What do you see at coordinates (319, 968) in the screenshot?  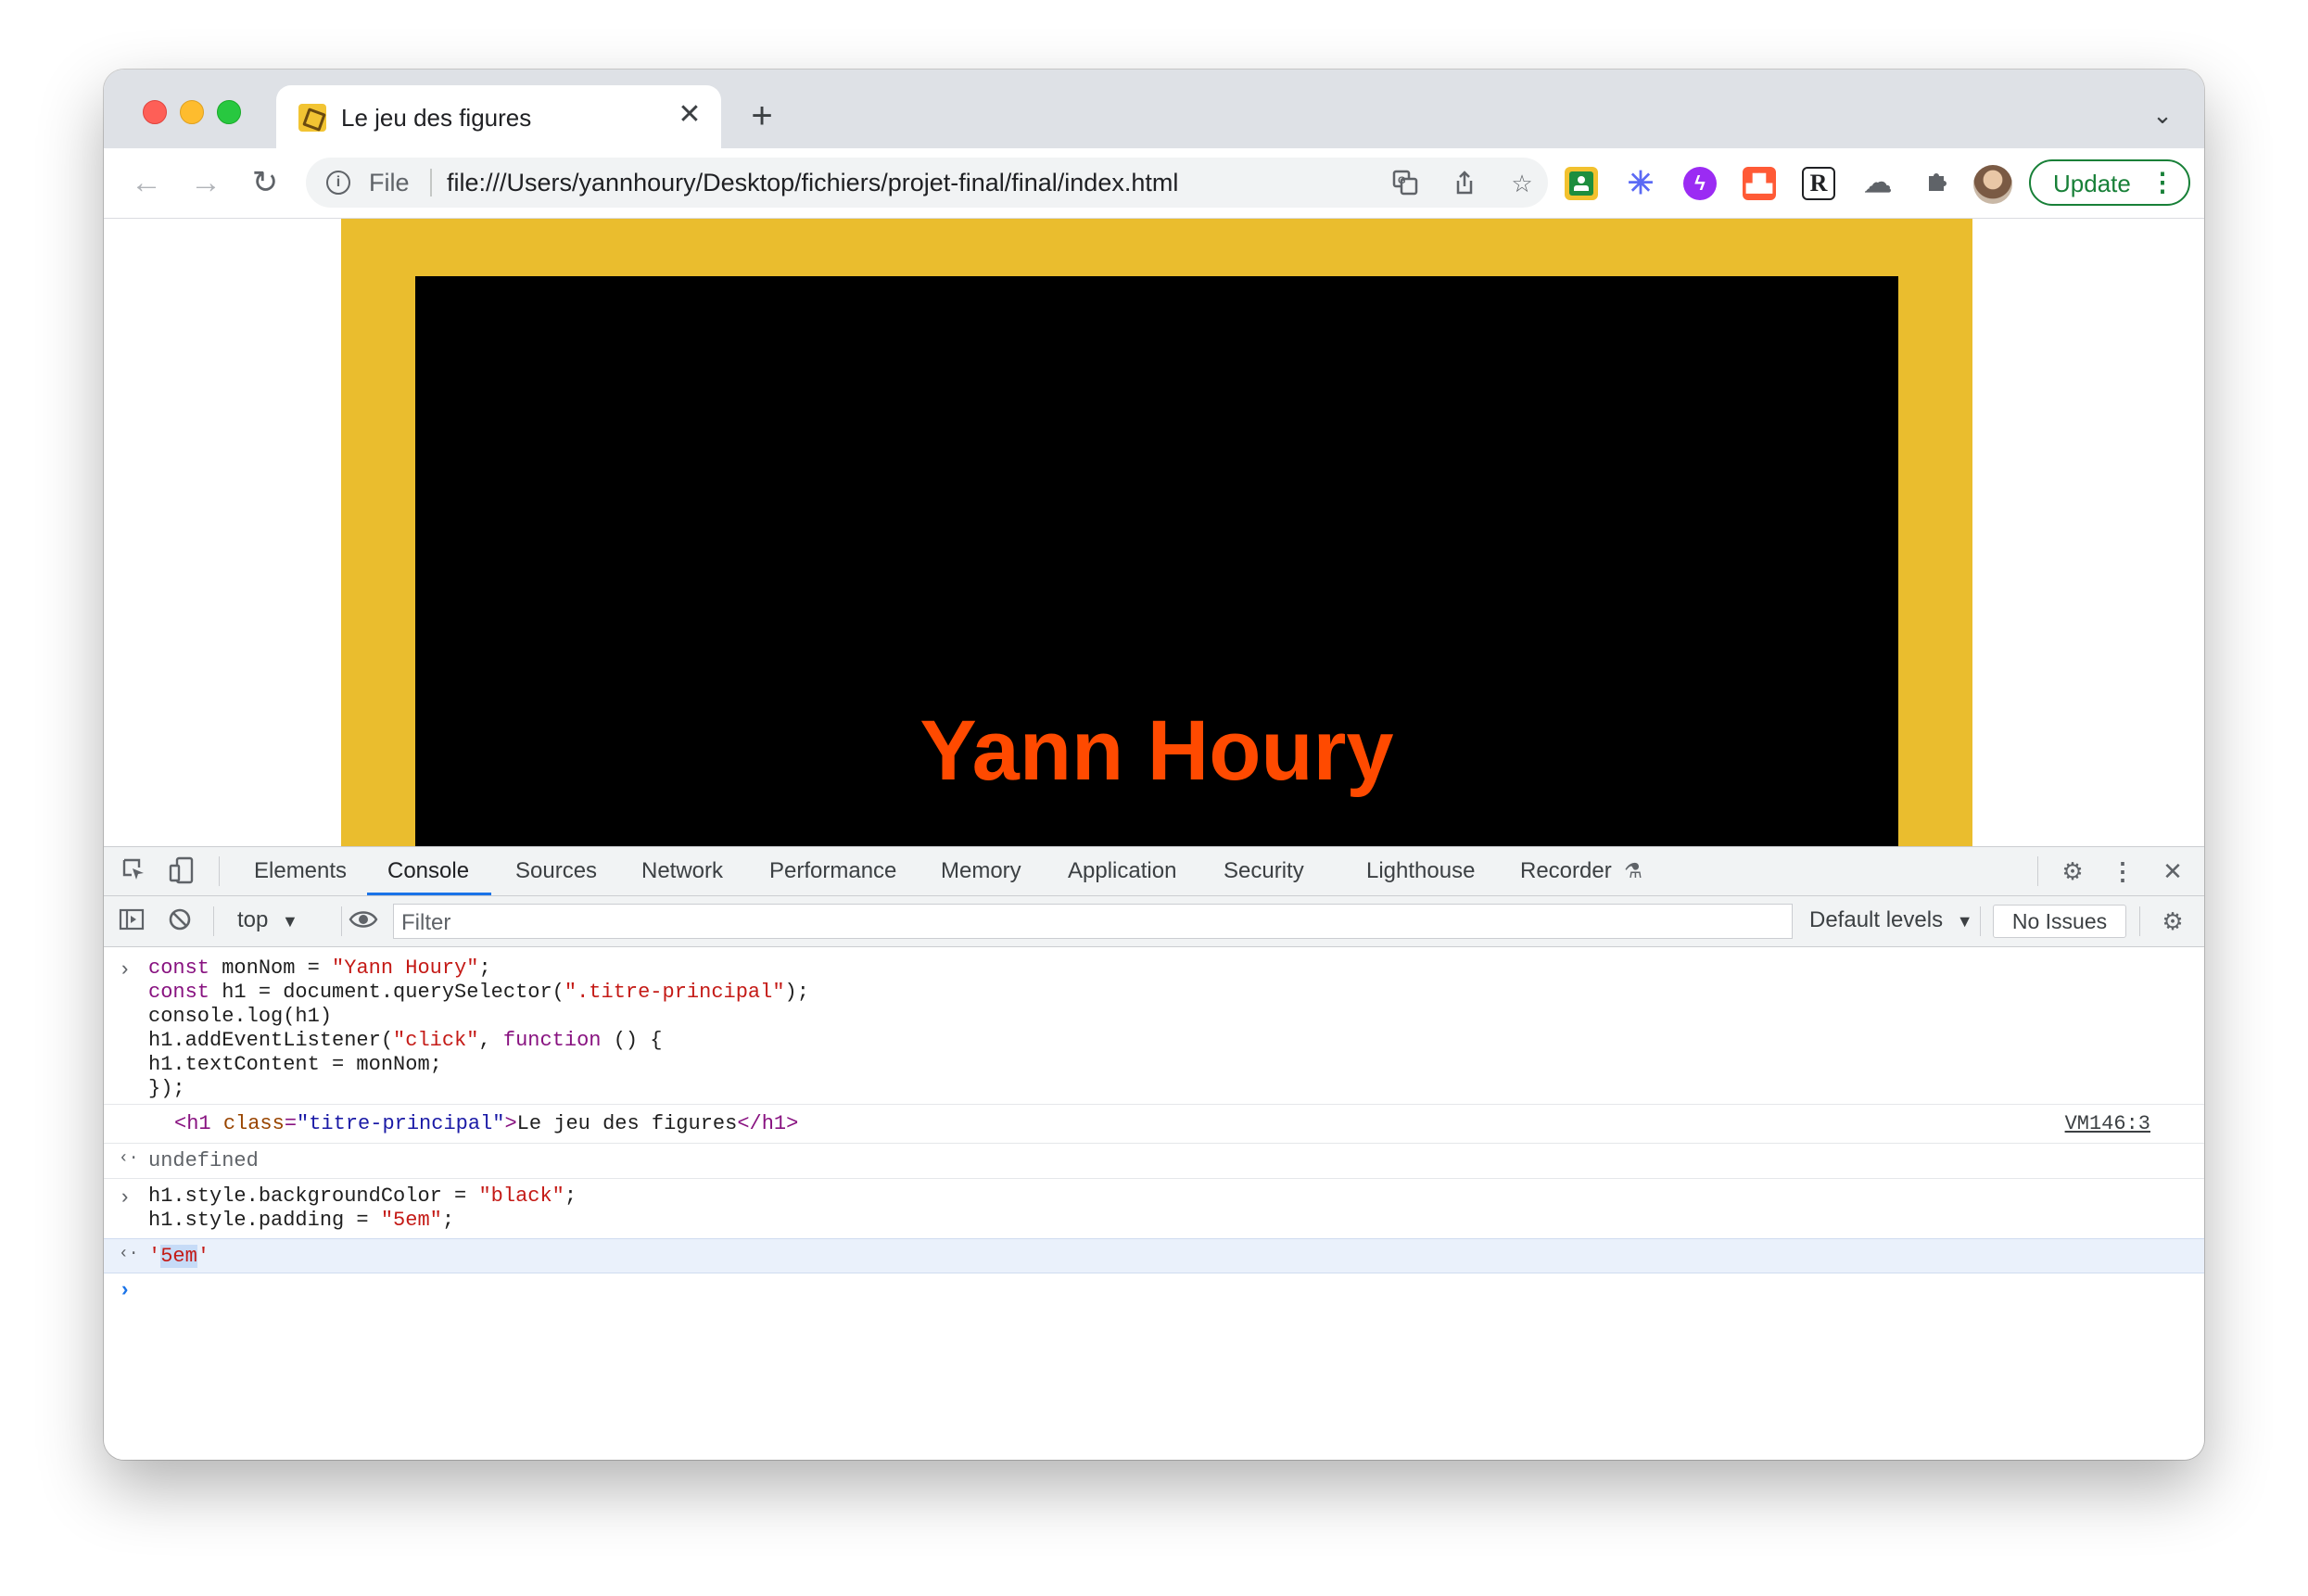 I see `code-line: const monNom = "Yann Houry";` at bounding box center [319, 968].